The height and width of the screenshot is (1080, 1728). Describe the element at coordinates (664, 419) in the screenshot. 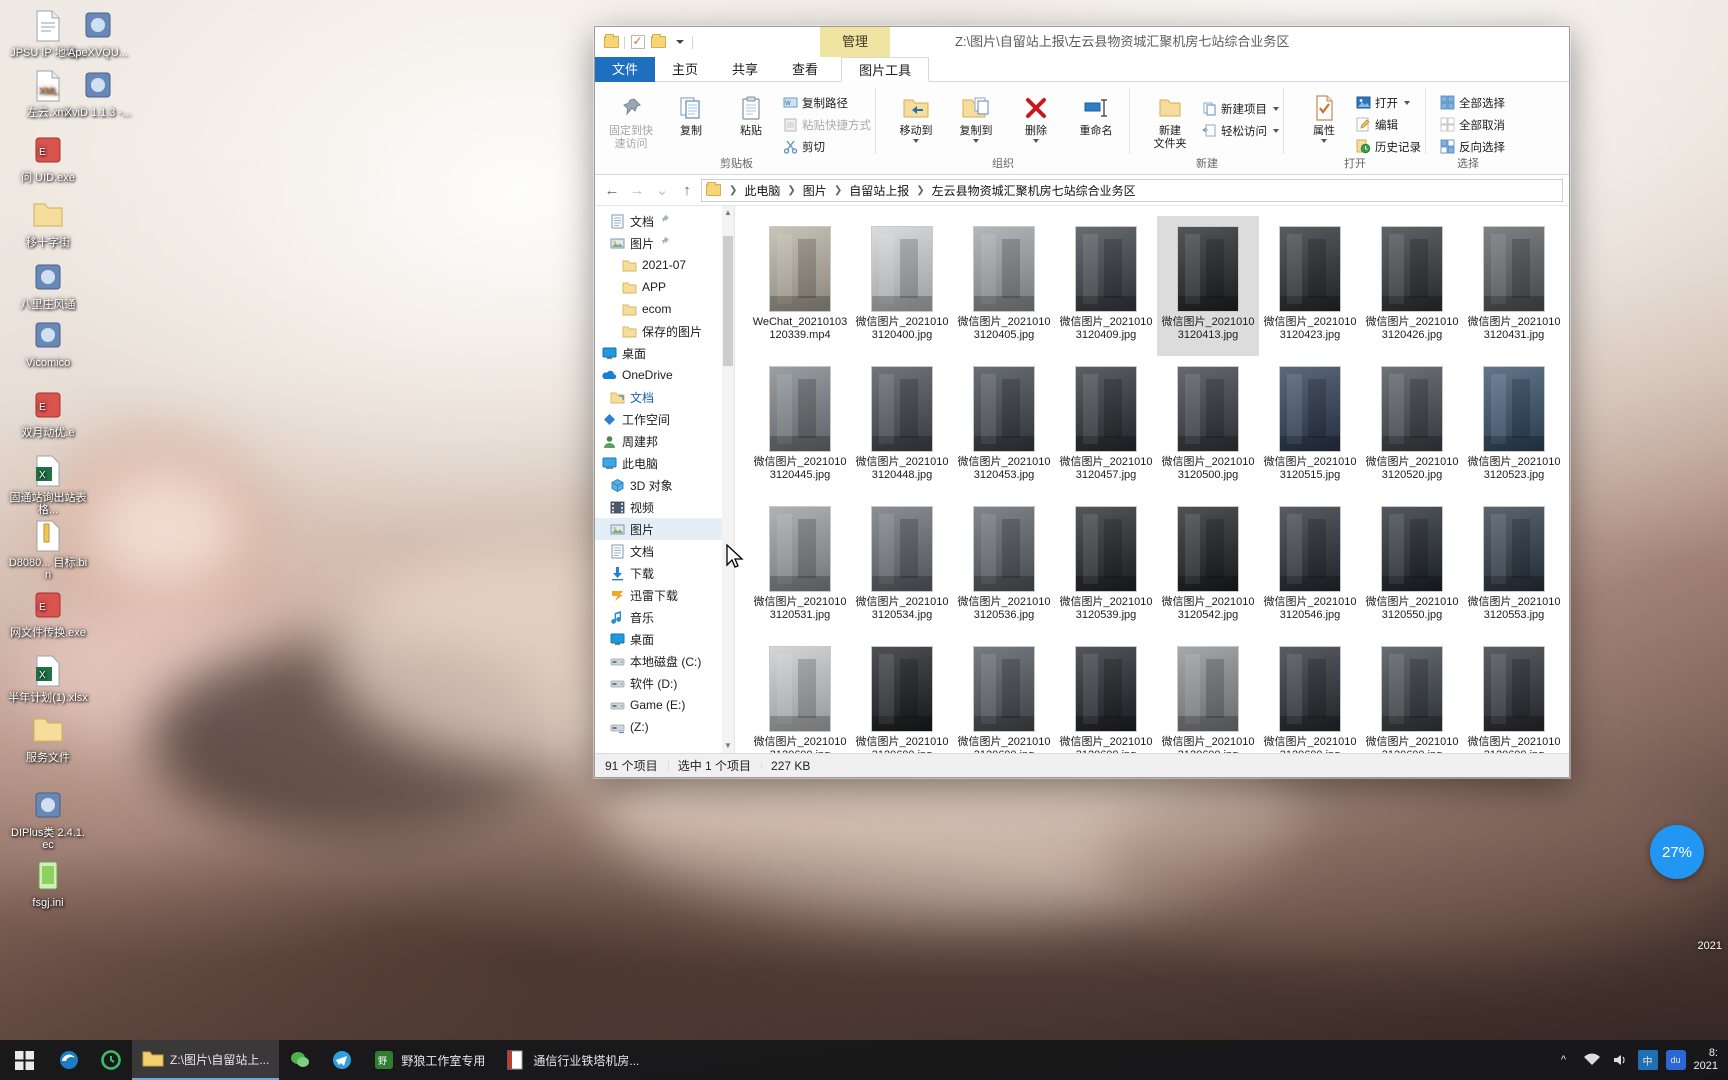

I see `nav-item-9: 工作空间` at that location.